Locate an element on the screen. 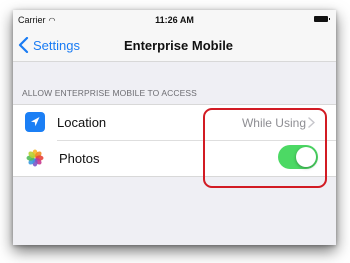 The width and height of the screenshot is (350, 263). photos-label: Photos is located at coordinates (79, 158).